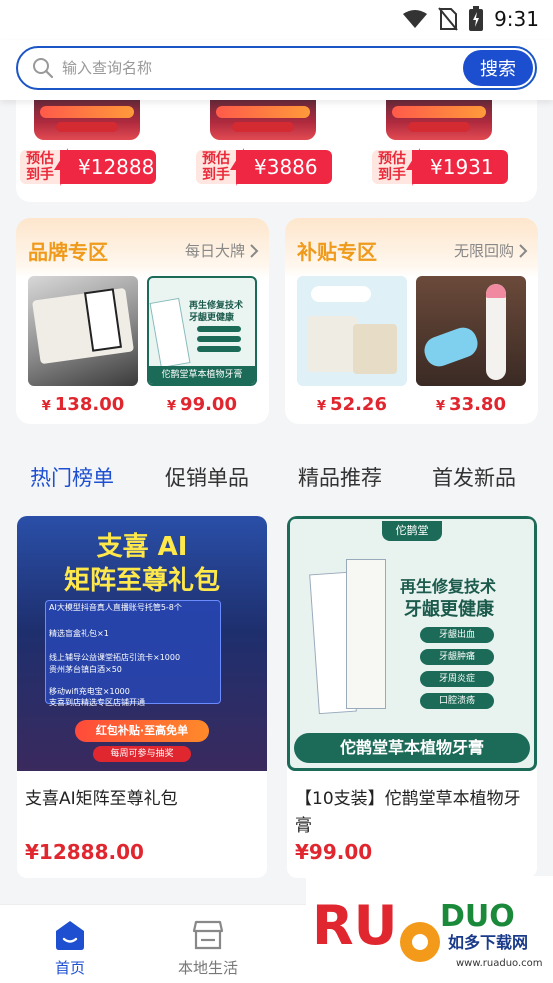 The width and height of the screenshot is (553, 983). What do you see at coordinates (43, 68) in the screenshot?
I see `search-icon` at bounding box center [43, 68].